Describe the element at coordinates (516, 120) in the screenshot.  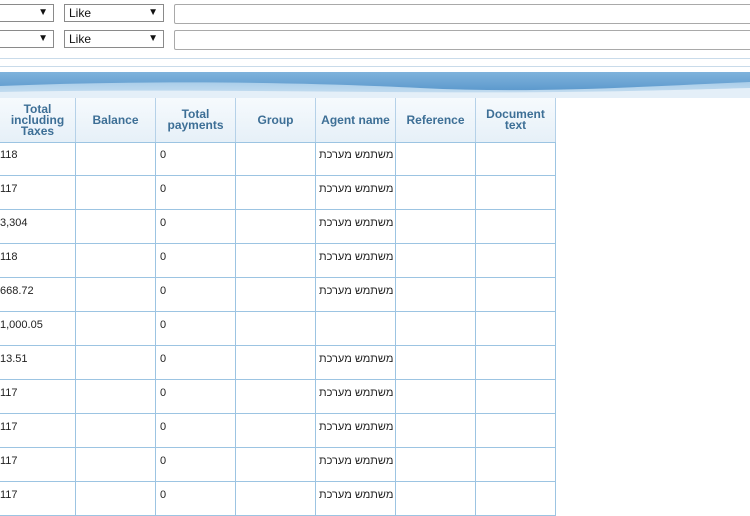
I see `column-header-document-text: Document text` at that location.